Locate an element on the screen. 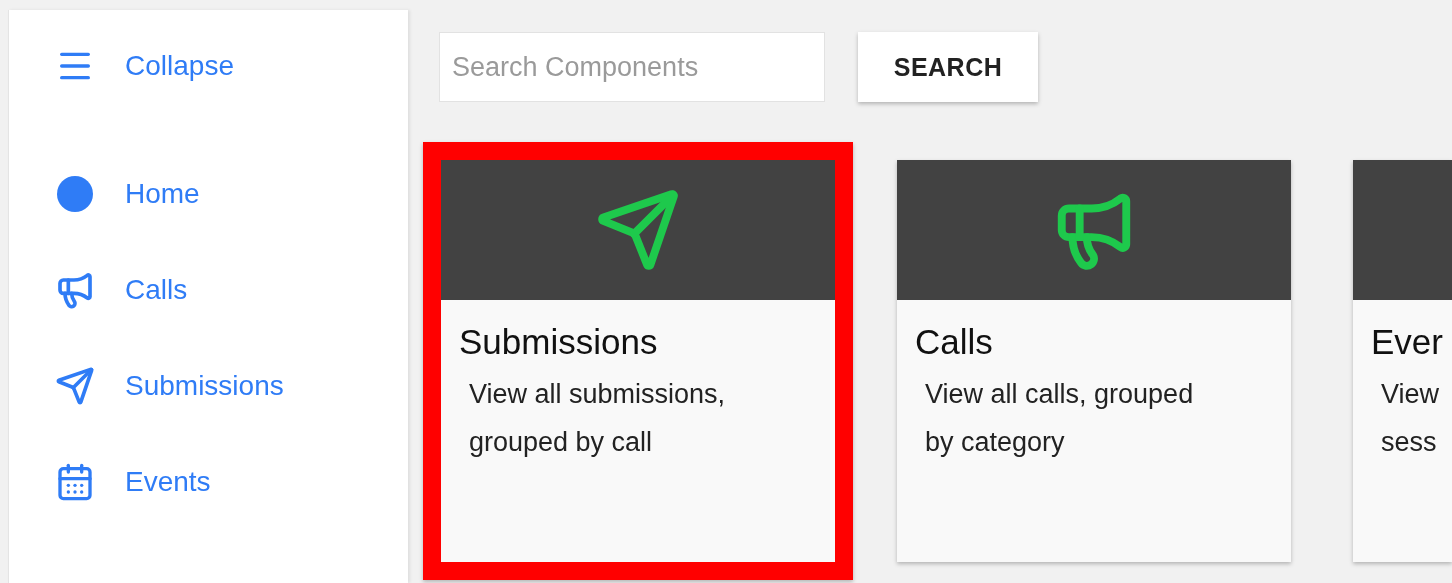 This screenshot has height=583, width=1452. circle-icon is located at coordinates (75, 194).